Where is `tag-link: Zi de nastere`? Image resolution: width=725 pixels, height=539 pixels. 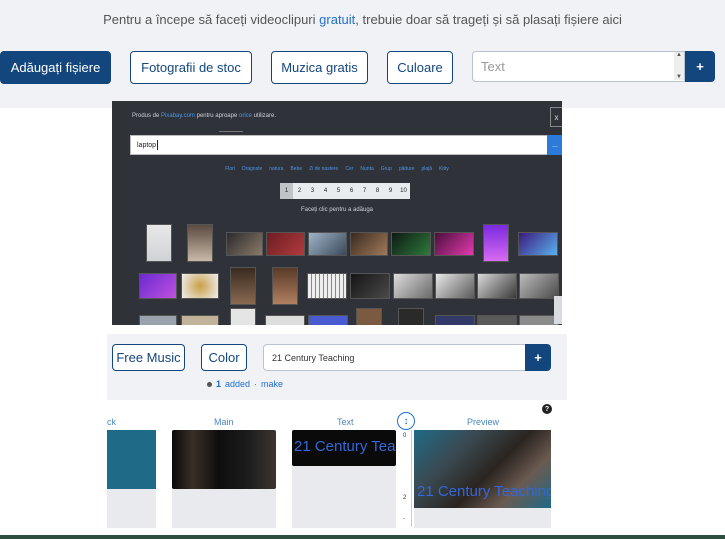 tag-link: Zi de nastere is located at coordinates (323, 169).